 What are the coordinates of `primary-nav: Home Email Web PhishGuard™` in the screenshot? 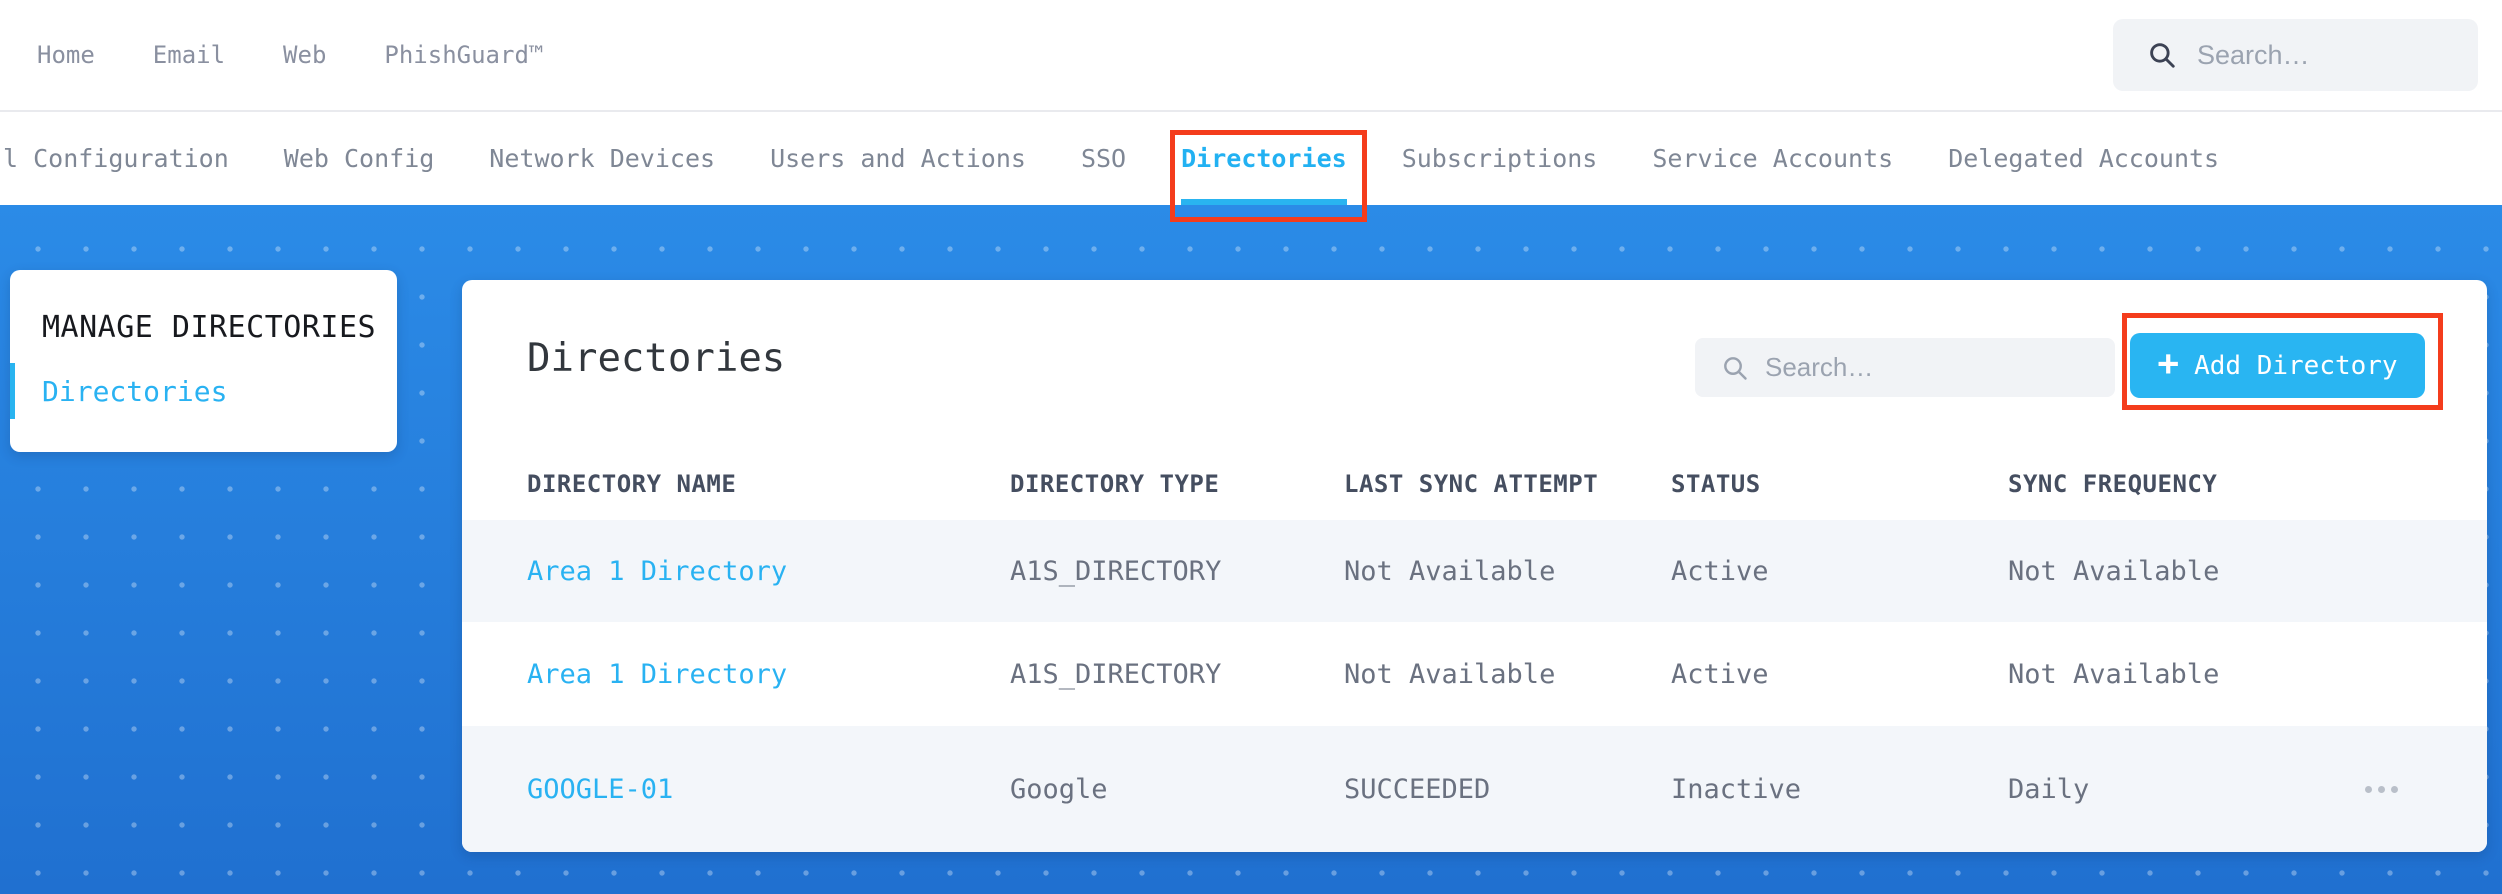 It's located at (290, 55).